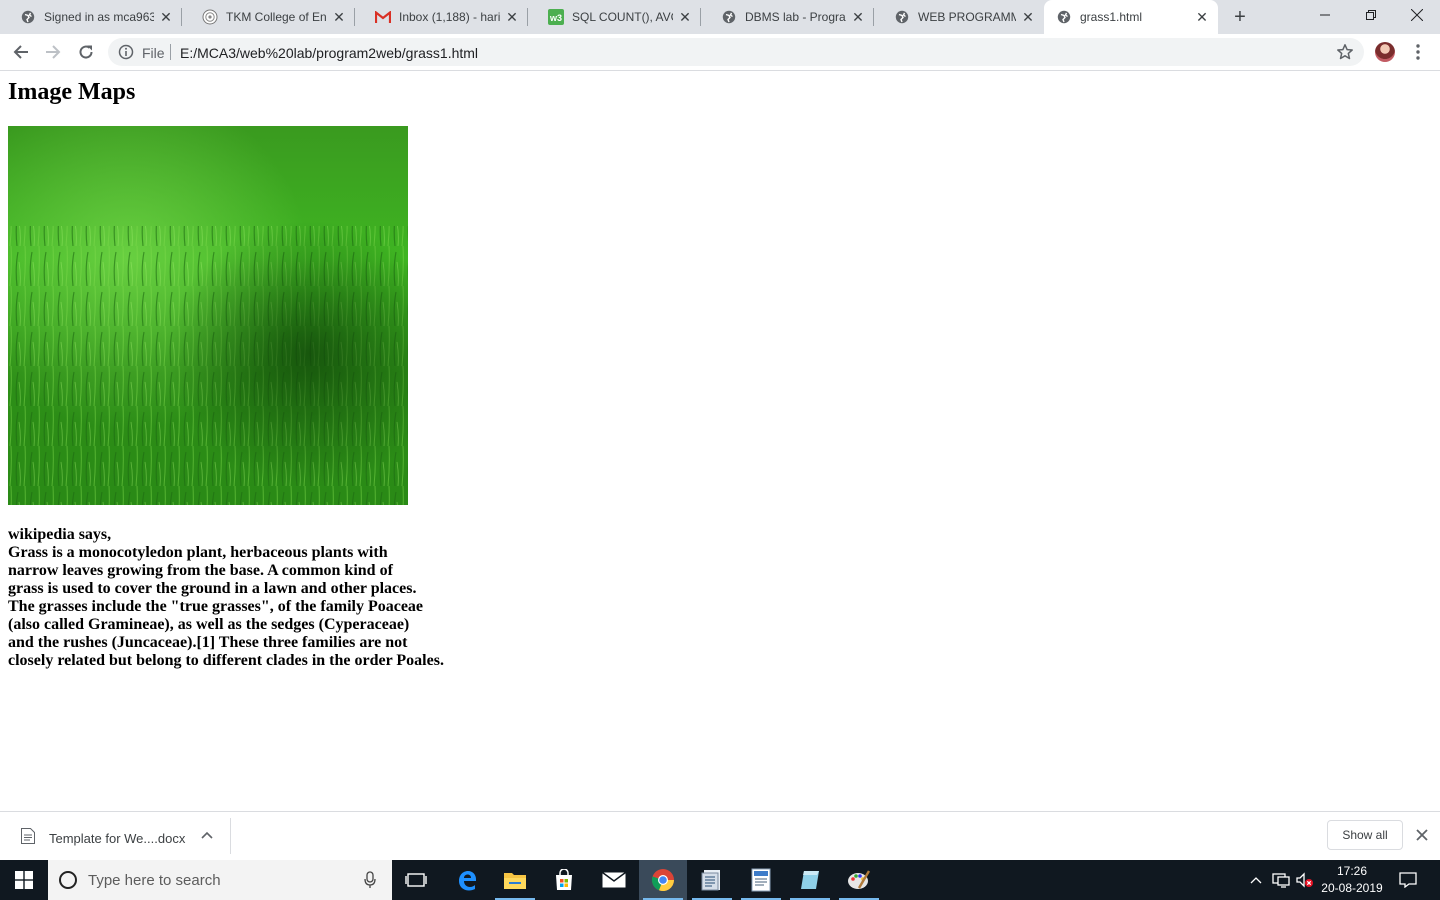 The width and height of the screenshot is (1440, 900). What do you see at coordinates (720, 836) in the screenshot?
I see `download-shelf: Template for We....docx Show all` at bounding box center [720, 836].